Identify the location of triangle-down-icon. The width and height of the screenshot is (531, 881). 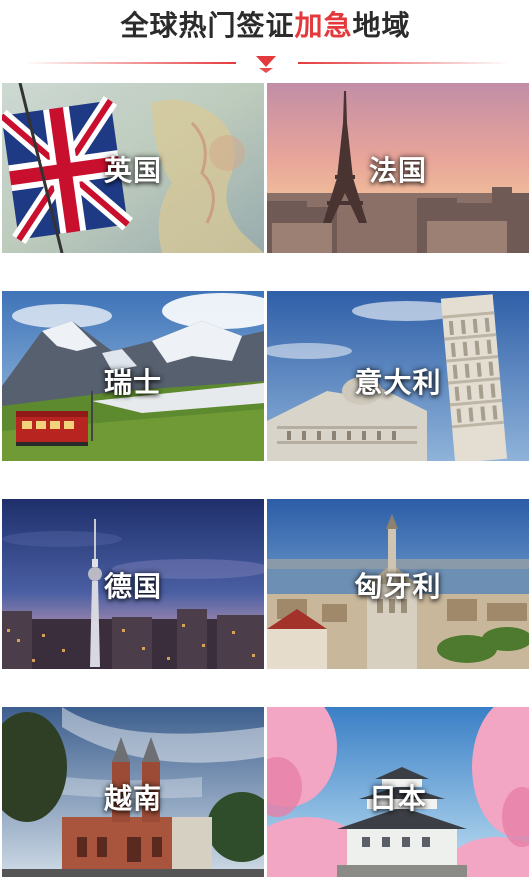
(266, 64).